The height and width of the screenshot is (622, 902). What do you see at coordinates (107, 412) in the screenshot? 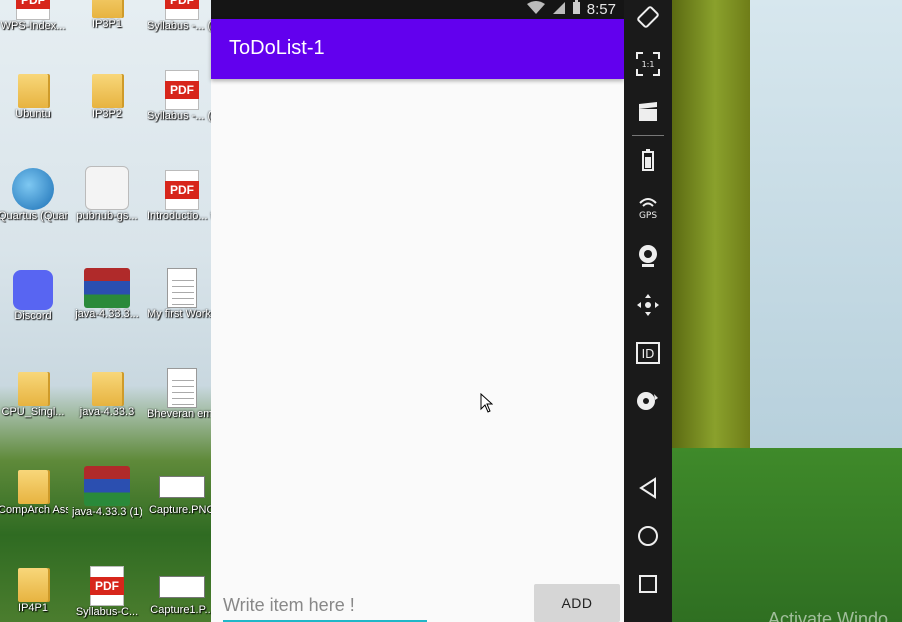
I see `desktop-icon-label: java-4.33.3` at bounding box center [107, 412].